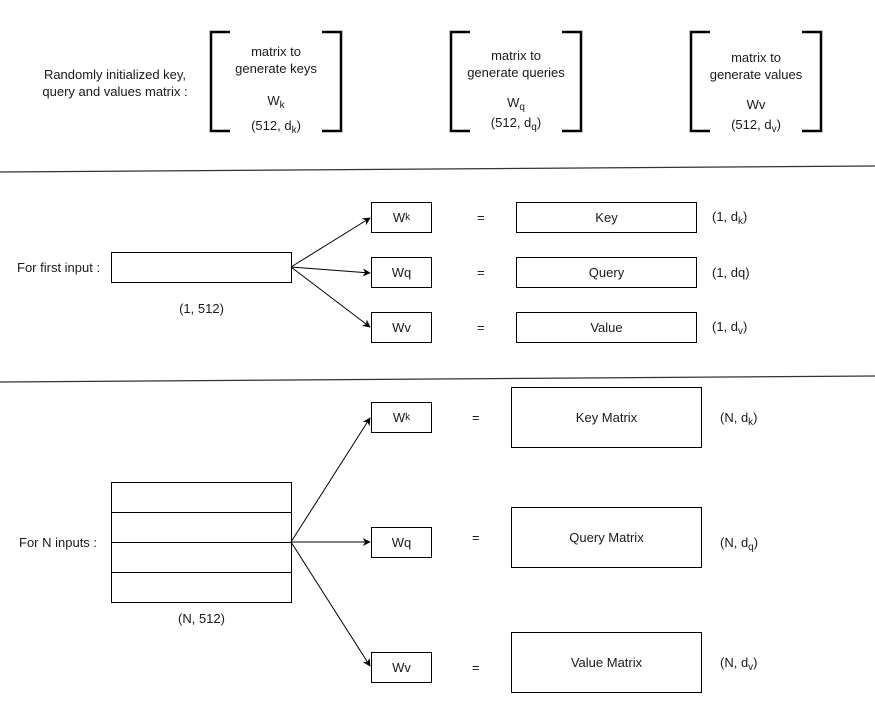  I want to click on first-equals-key: =, so click(481, 217).